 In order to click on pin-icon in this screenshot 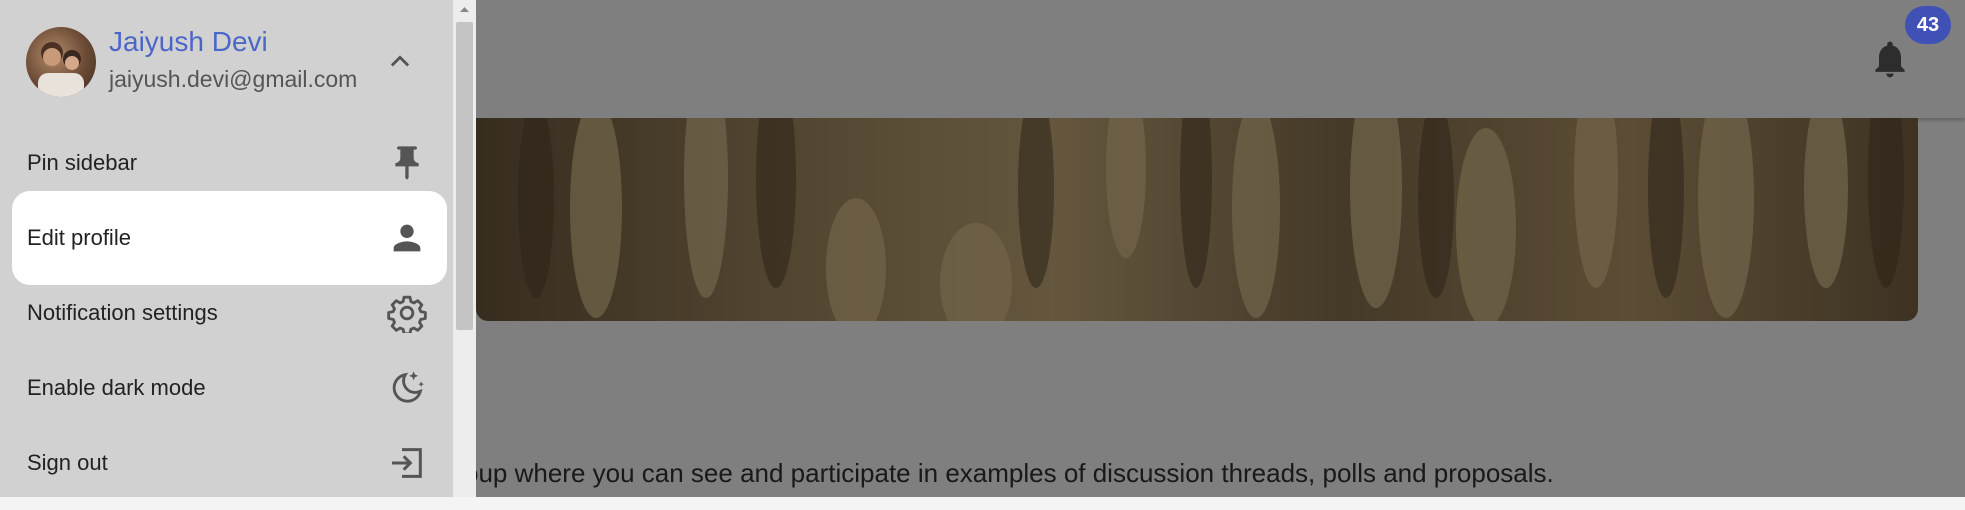, I will do `click(407, 163)`.